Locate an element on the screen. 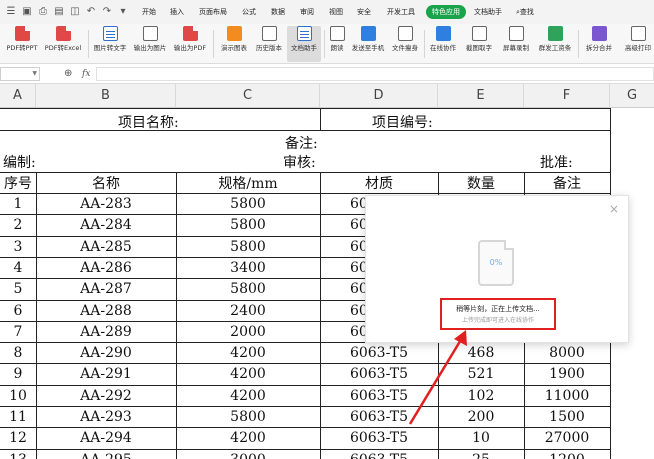 The width and height of the screenshot is (654, 459). annotation-arrow is located at coordinates (437, 377).